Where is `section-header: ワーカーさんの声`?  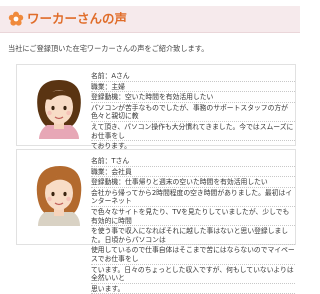 section-header: ワーカーさんの声 is located at coordinates (150, 19).